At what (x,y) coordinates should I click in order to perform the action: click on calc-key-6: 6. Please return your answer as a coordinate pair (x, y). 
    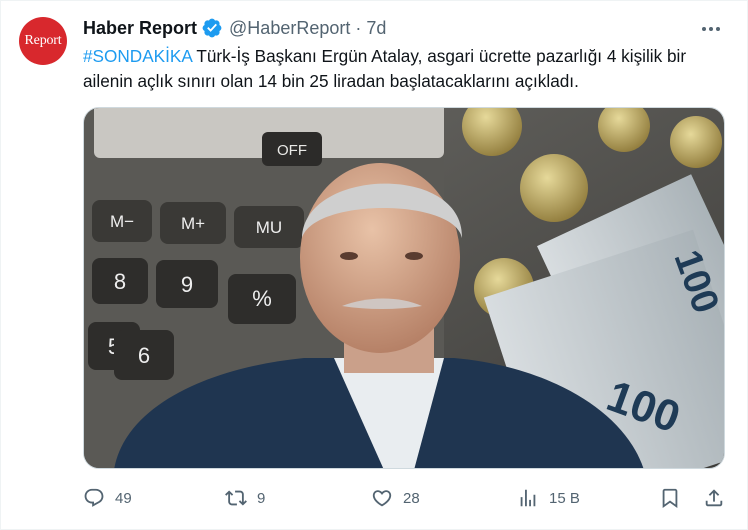
    Looking at the image, I should click on (144, 355).